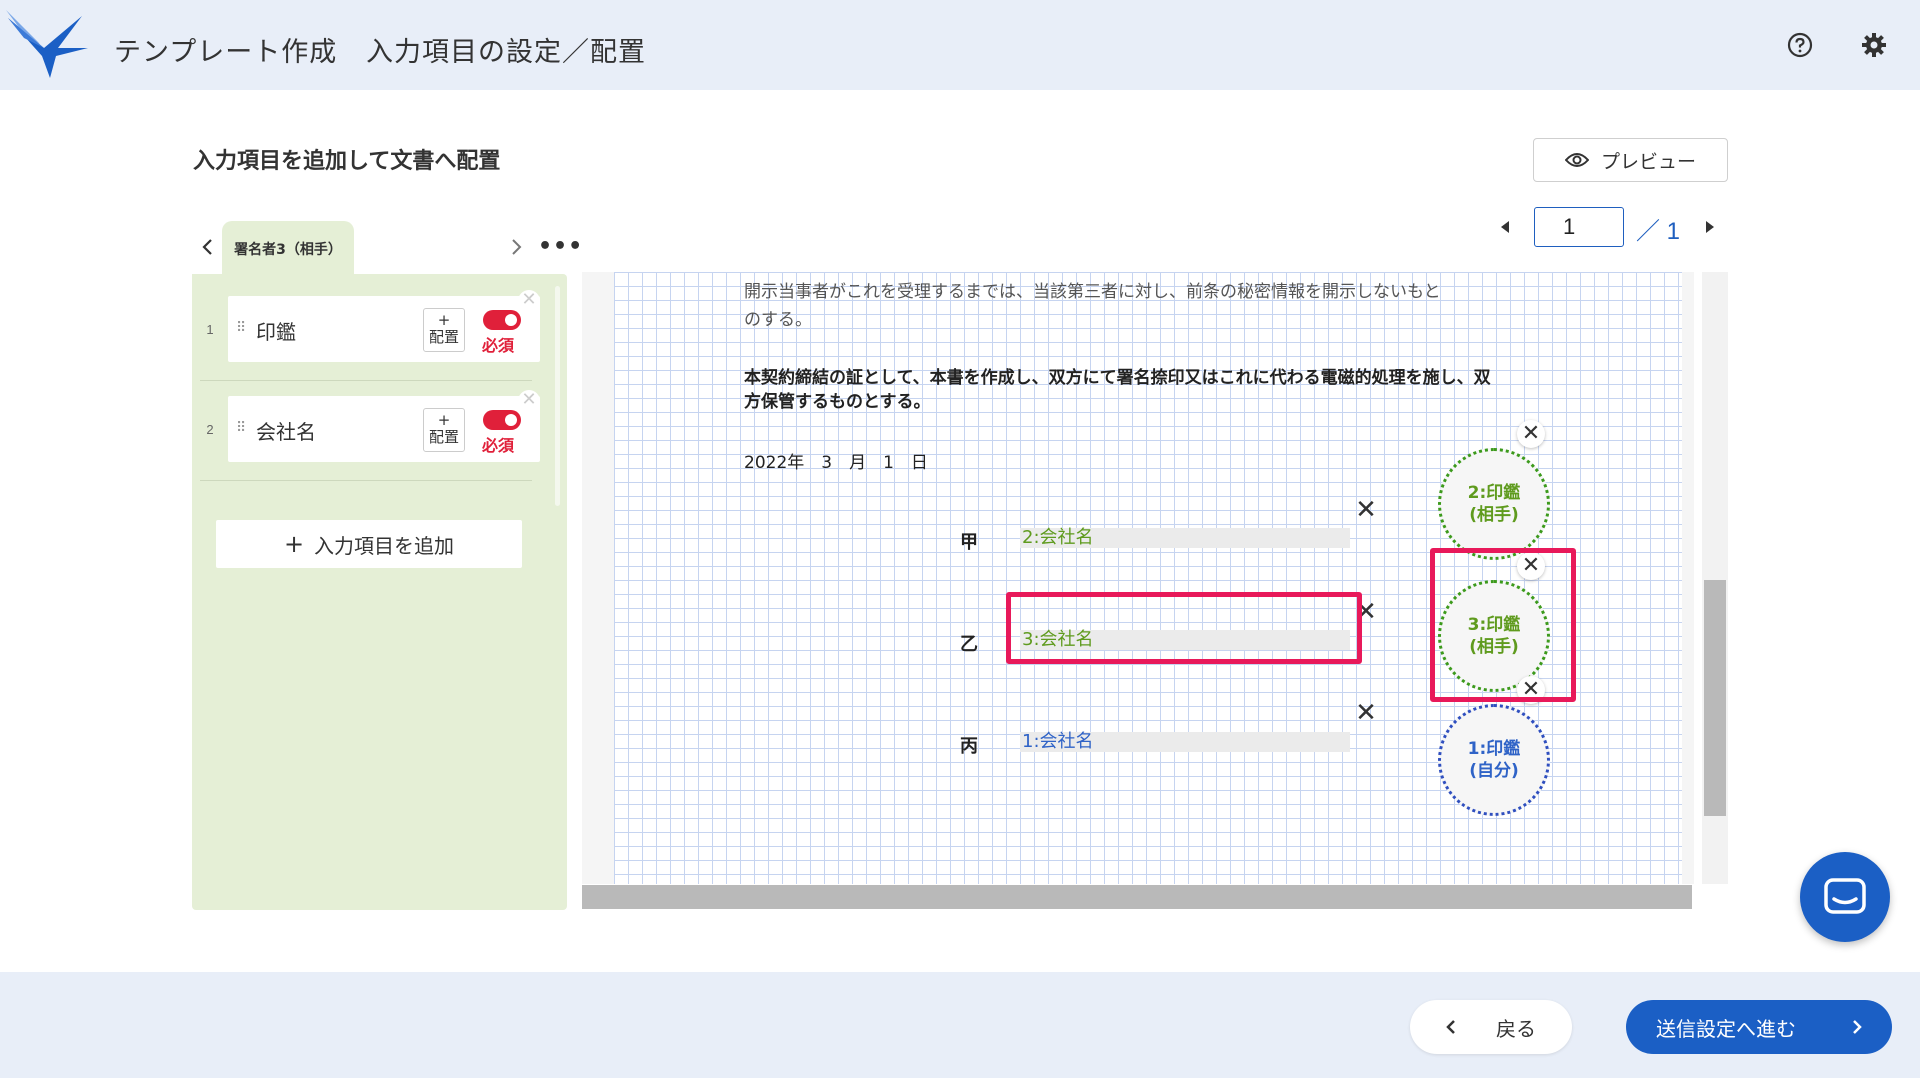 The height and width of the screenshot is (1078, 1920). Describe the element at coordinates (837, 402) in the screenshot. I see `doc-text-line: 方保管するものとする。` at that location.